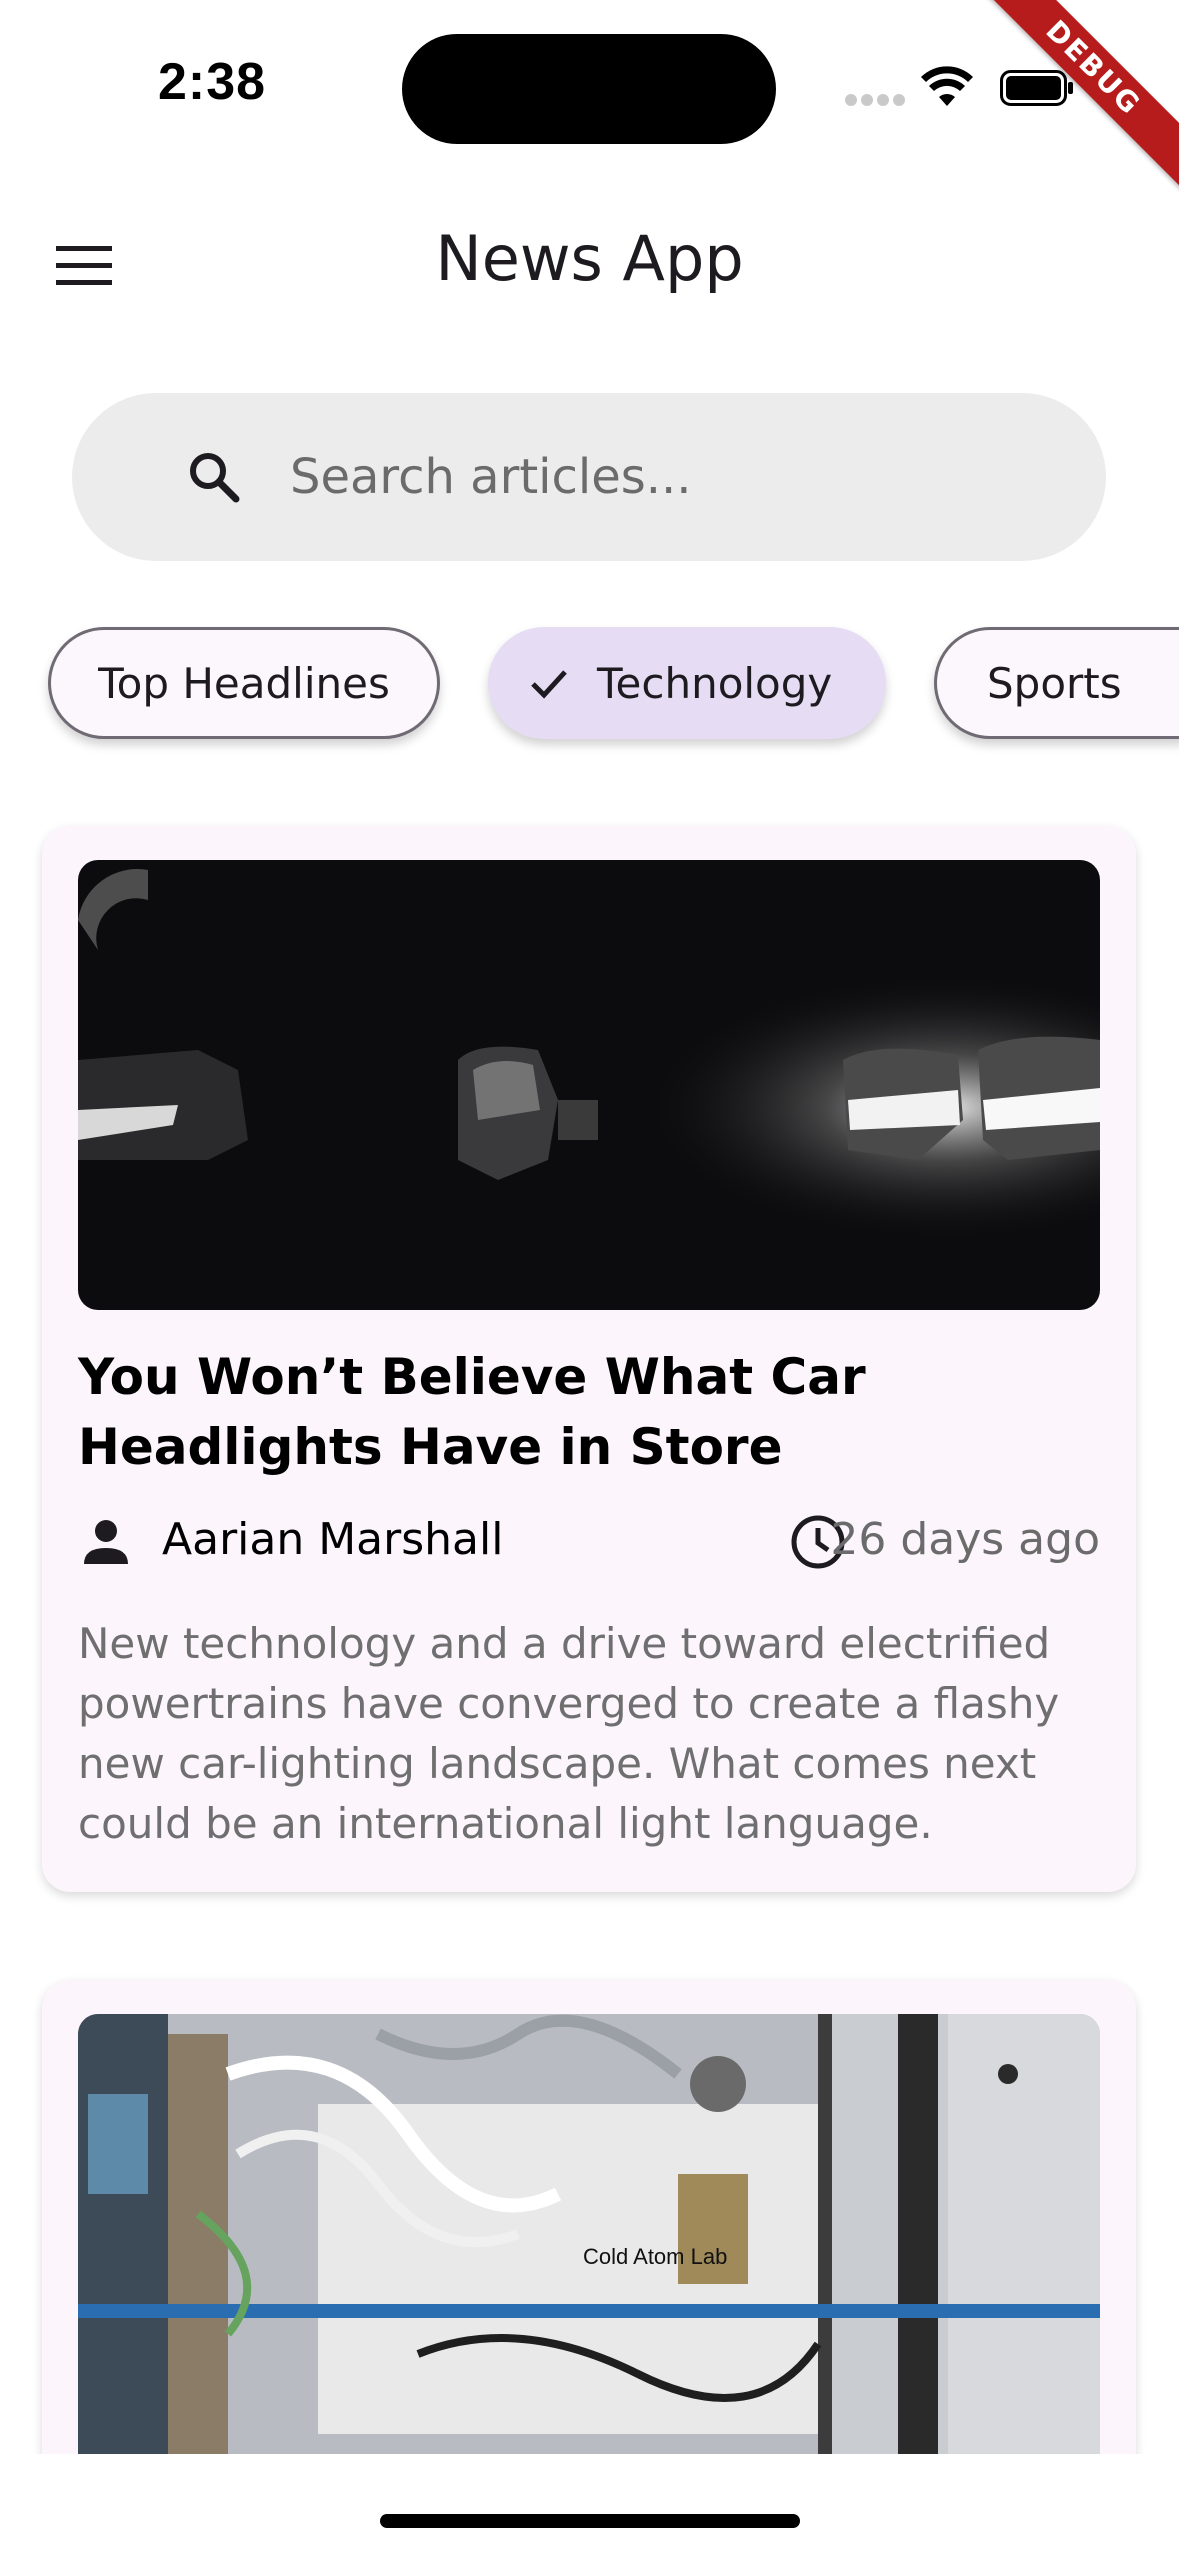 Image resolution: width=1179 pixels, height=2556 pixels. I want to click on status-time: 2:38, so click(212, 82).